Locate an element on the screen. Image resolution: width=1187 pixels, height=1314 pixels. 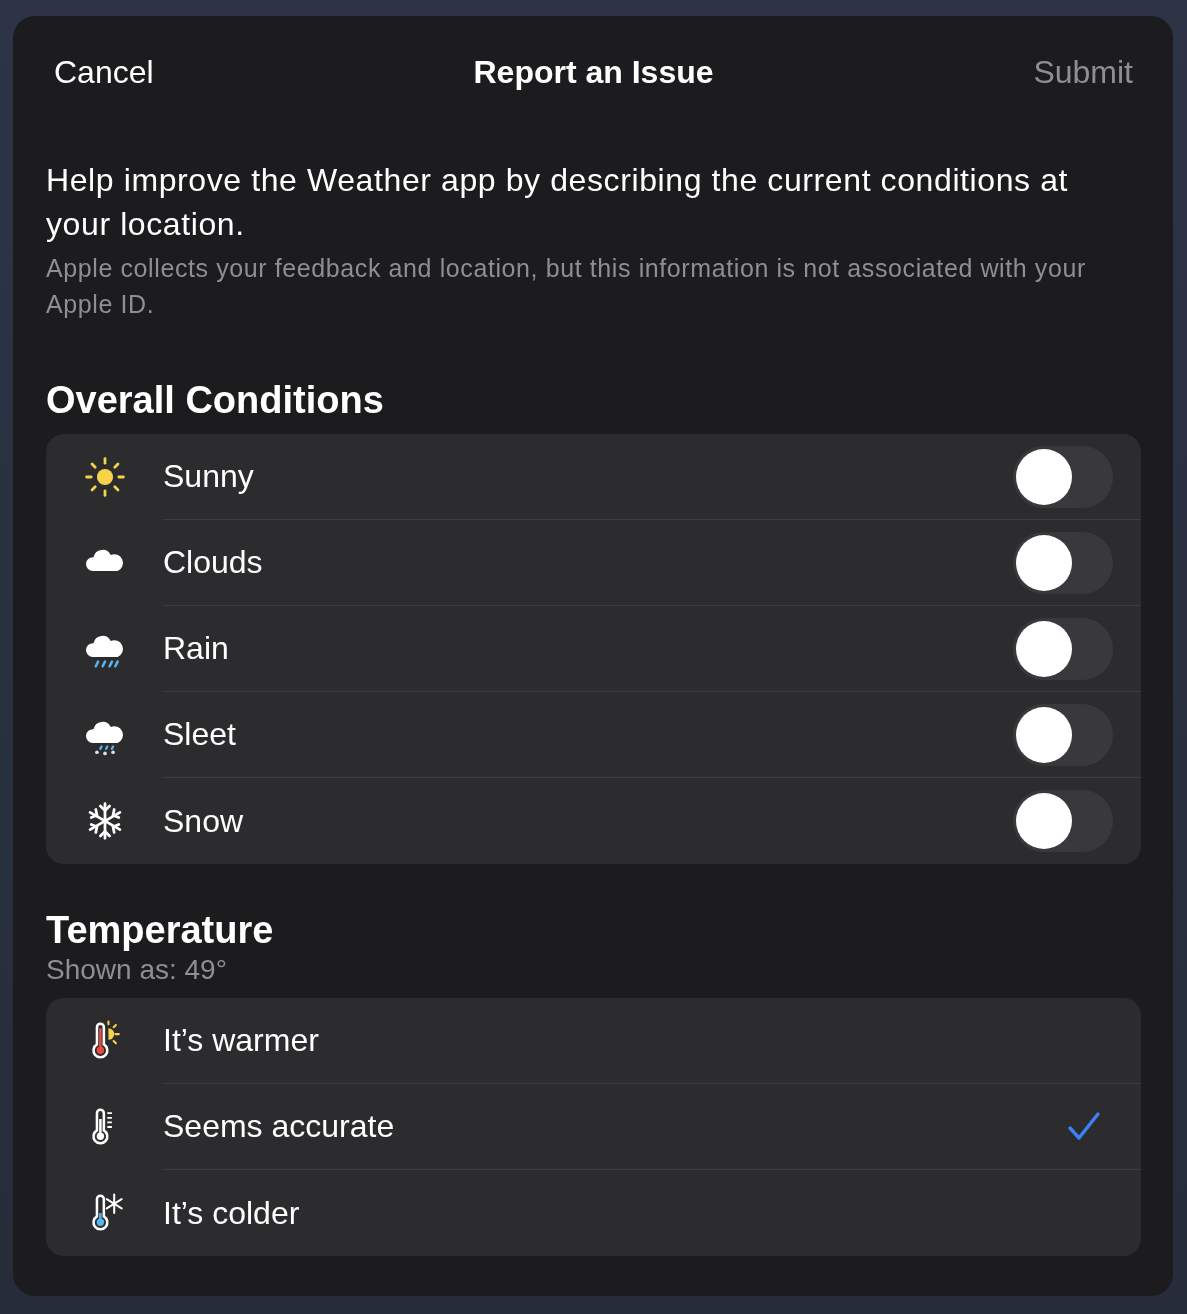
section-heading: Overall Conditions is located at coordinates (215, 400).